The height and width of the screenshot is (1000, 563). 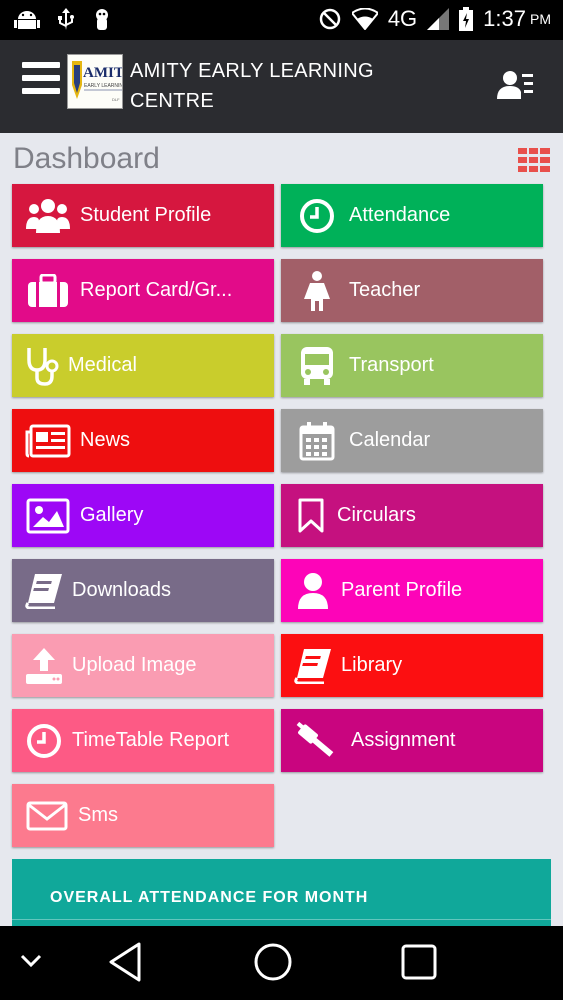 I want to click on tile-gallery: Gallery, so click(x=143, y=515).